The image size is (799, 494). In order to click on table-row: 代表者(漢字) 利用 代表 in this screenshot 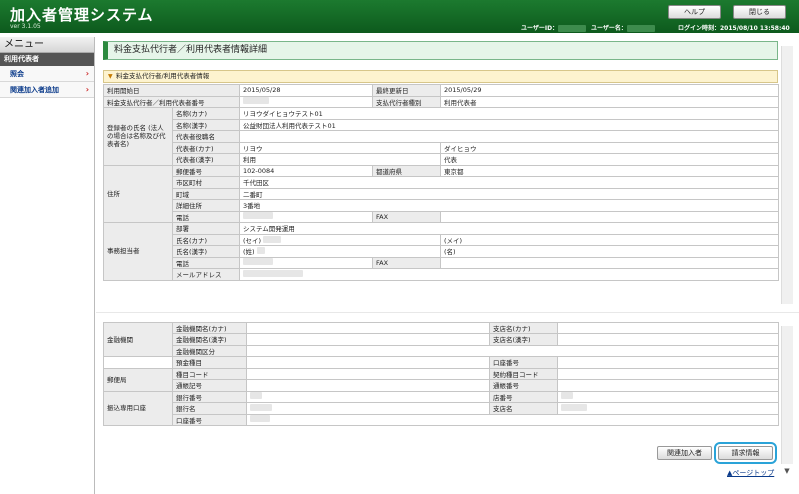, I will do `click(441, 159)`.